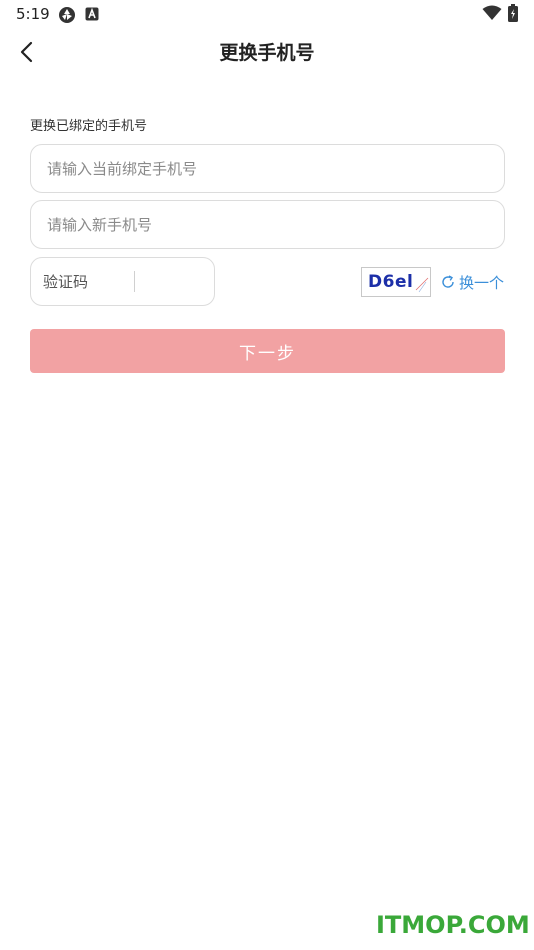 The width and height of the screenshot is (534, 950). I want to click on current-phone-field, so click(267, 168).